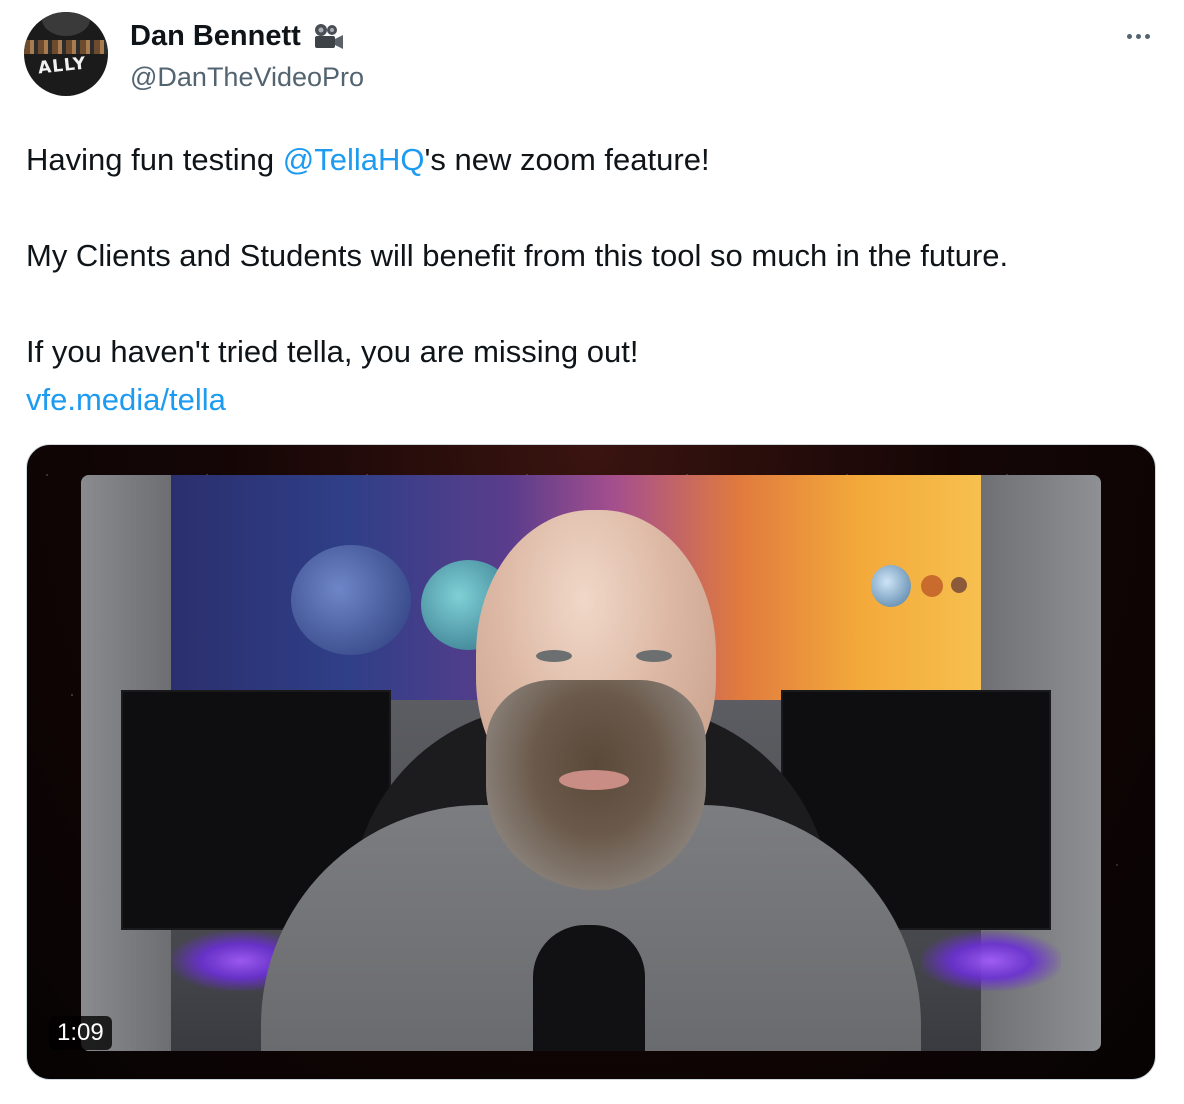 The image size is (1184, 1104). Describe the element at coordinates (66, 24) in the screenshot. I see `avatar-hair` at that location.